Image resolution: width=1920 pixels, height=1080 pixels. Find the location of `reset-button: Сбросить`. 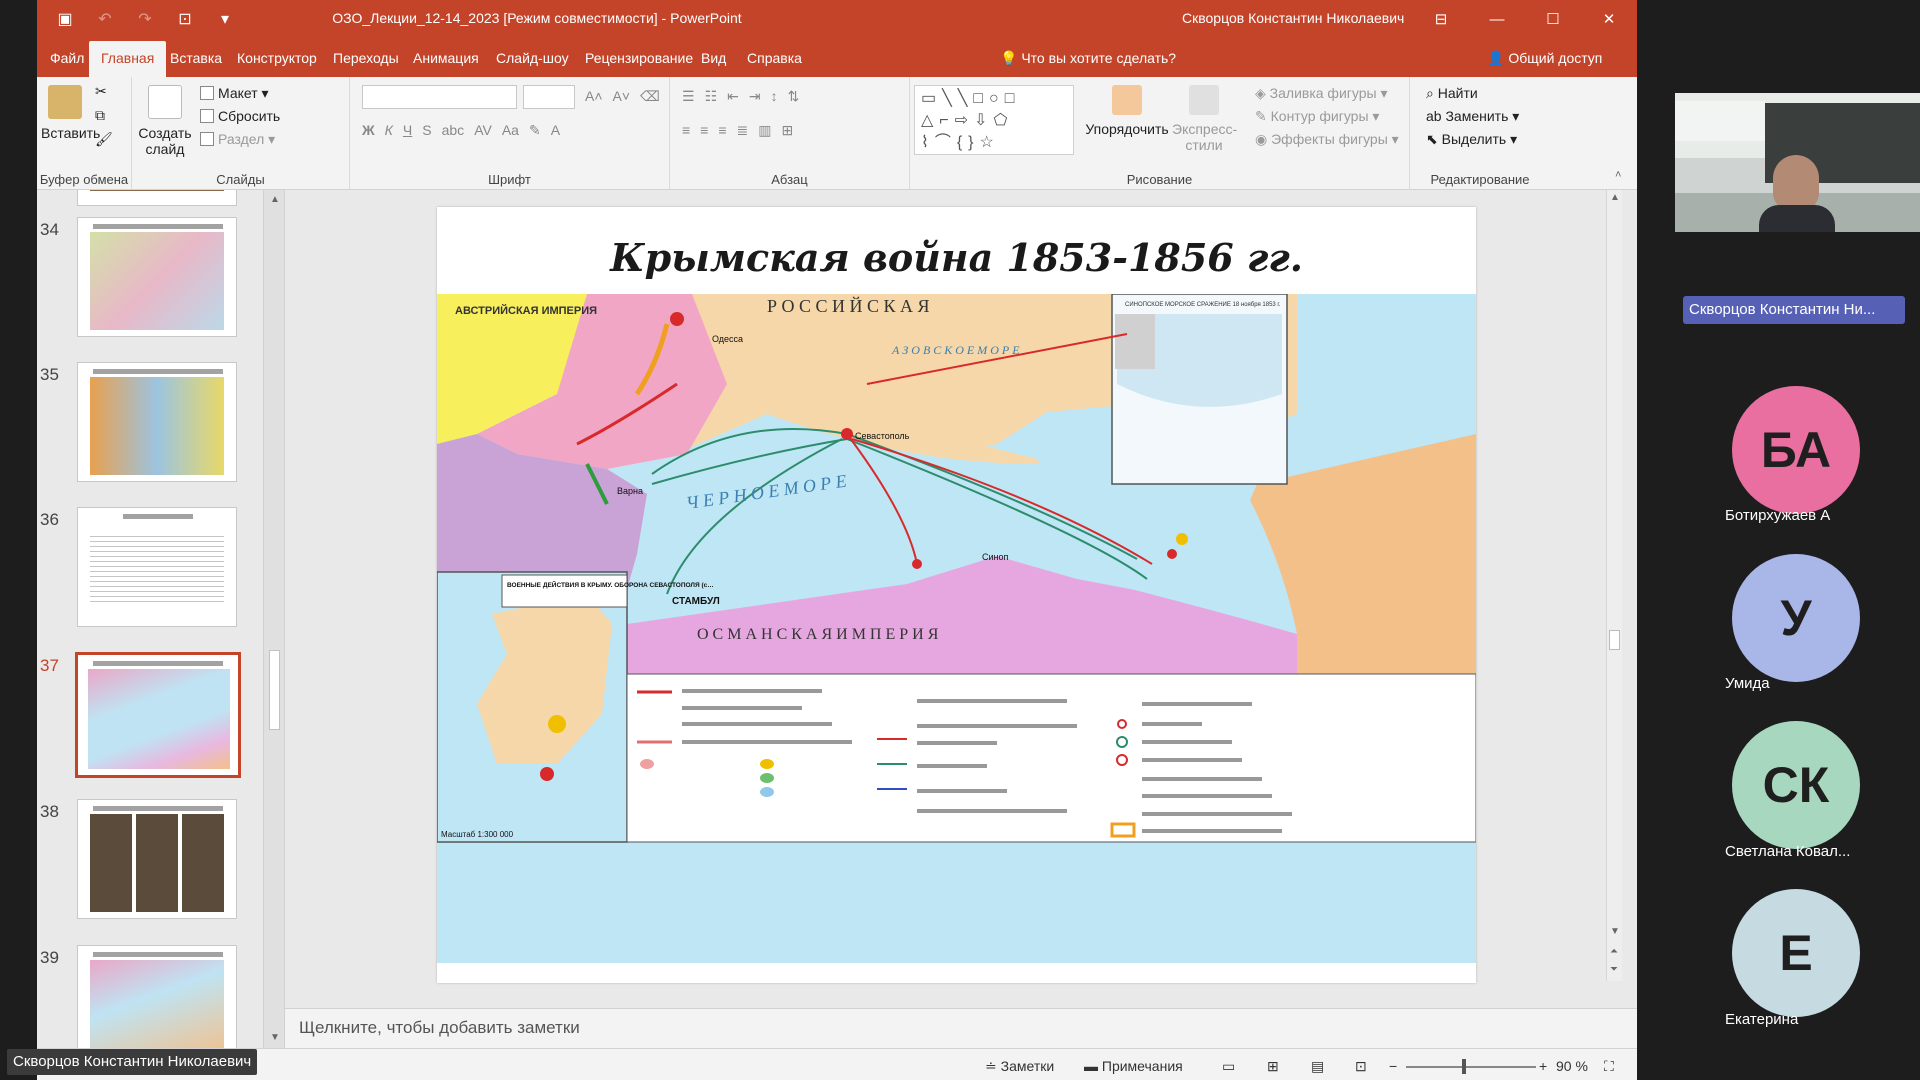

reset-button: Сбросить is located at coordinates (240, 116).